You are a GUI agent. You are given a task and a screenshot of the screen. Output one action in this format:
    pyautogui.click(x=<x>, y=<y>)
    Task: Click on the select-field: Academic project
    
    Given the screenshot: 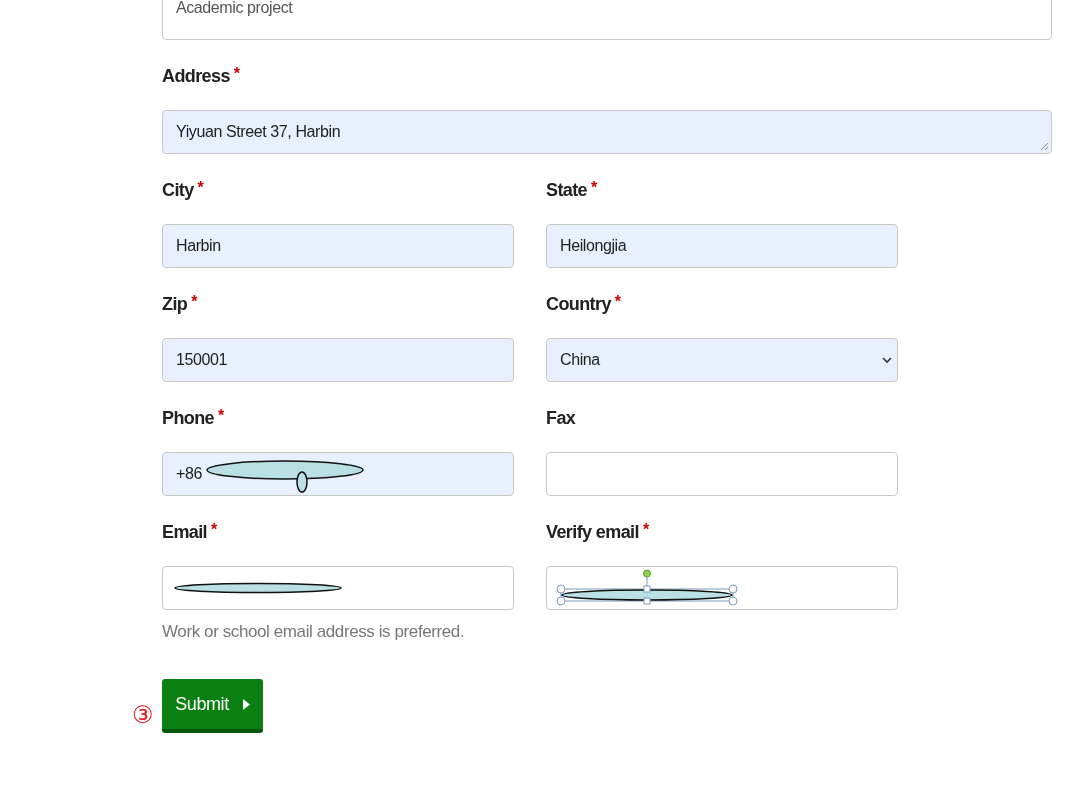 What is the action you would take?
    pyautogui.click(x=607, y=20)
    